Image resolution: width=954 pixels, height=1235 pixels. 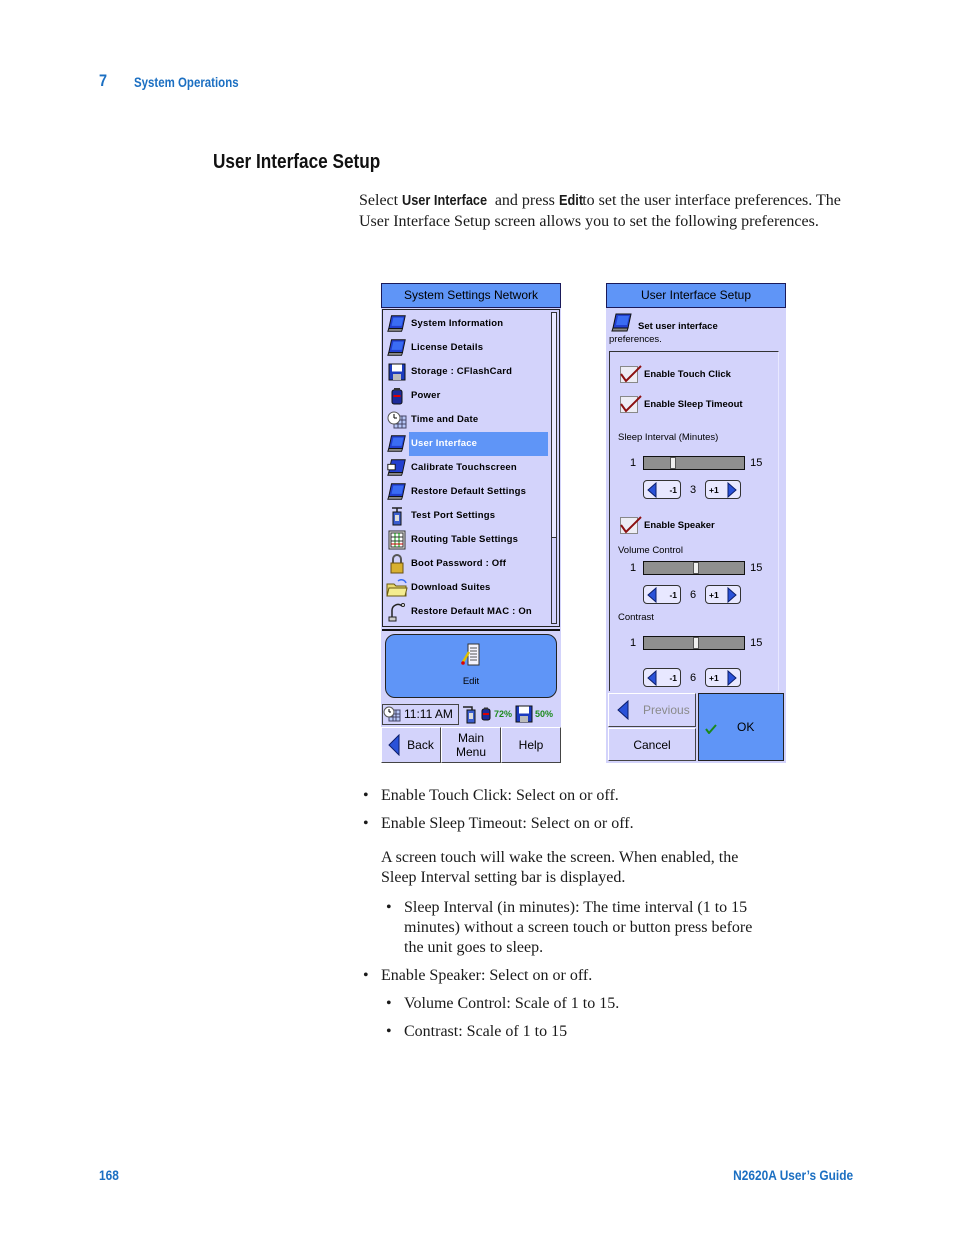 I want to click on sleep-interval-slider-row: 1 15, so click(x=696, y=463).